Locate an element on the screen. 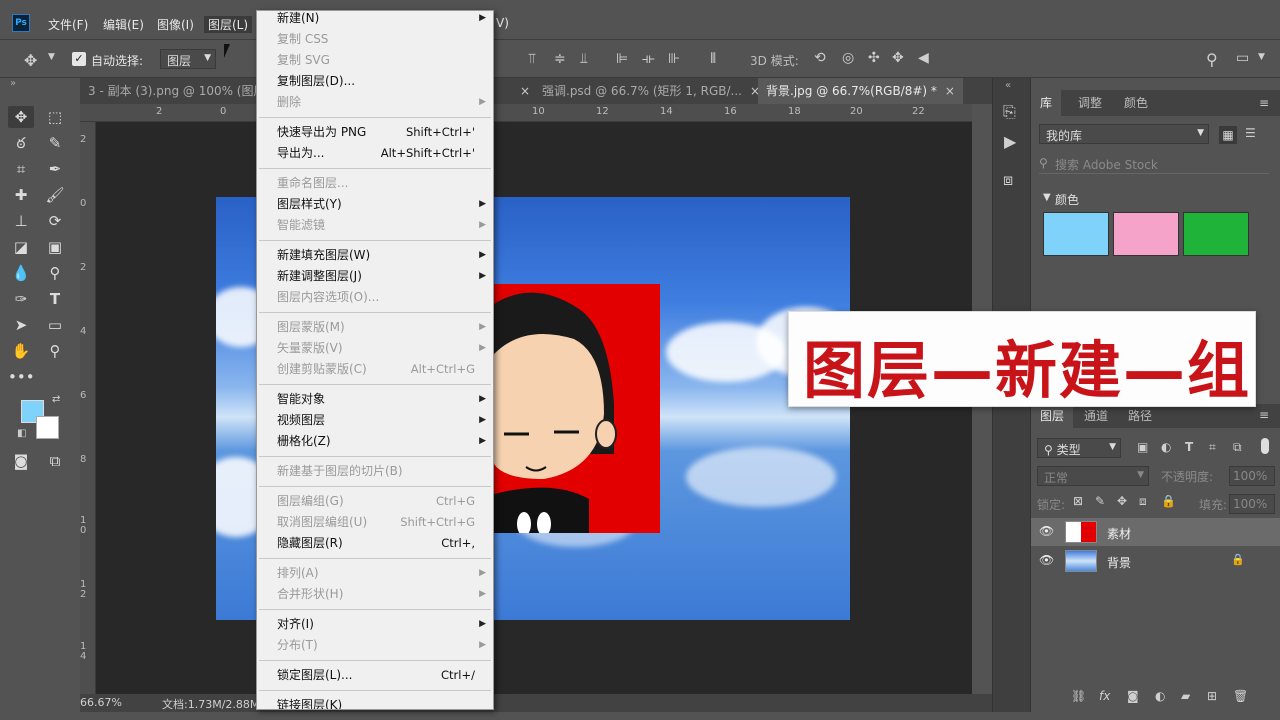  dodge-tool-icon: ⚲ is located at coordinates (55, 273).